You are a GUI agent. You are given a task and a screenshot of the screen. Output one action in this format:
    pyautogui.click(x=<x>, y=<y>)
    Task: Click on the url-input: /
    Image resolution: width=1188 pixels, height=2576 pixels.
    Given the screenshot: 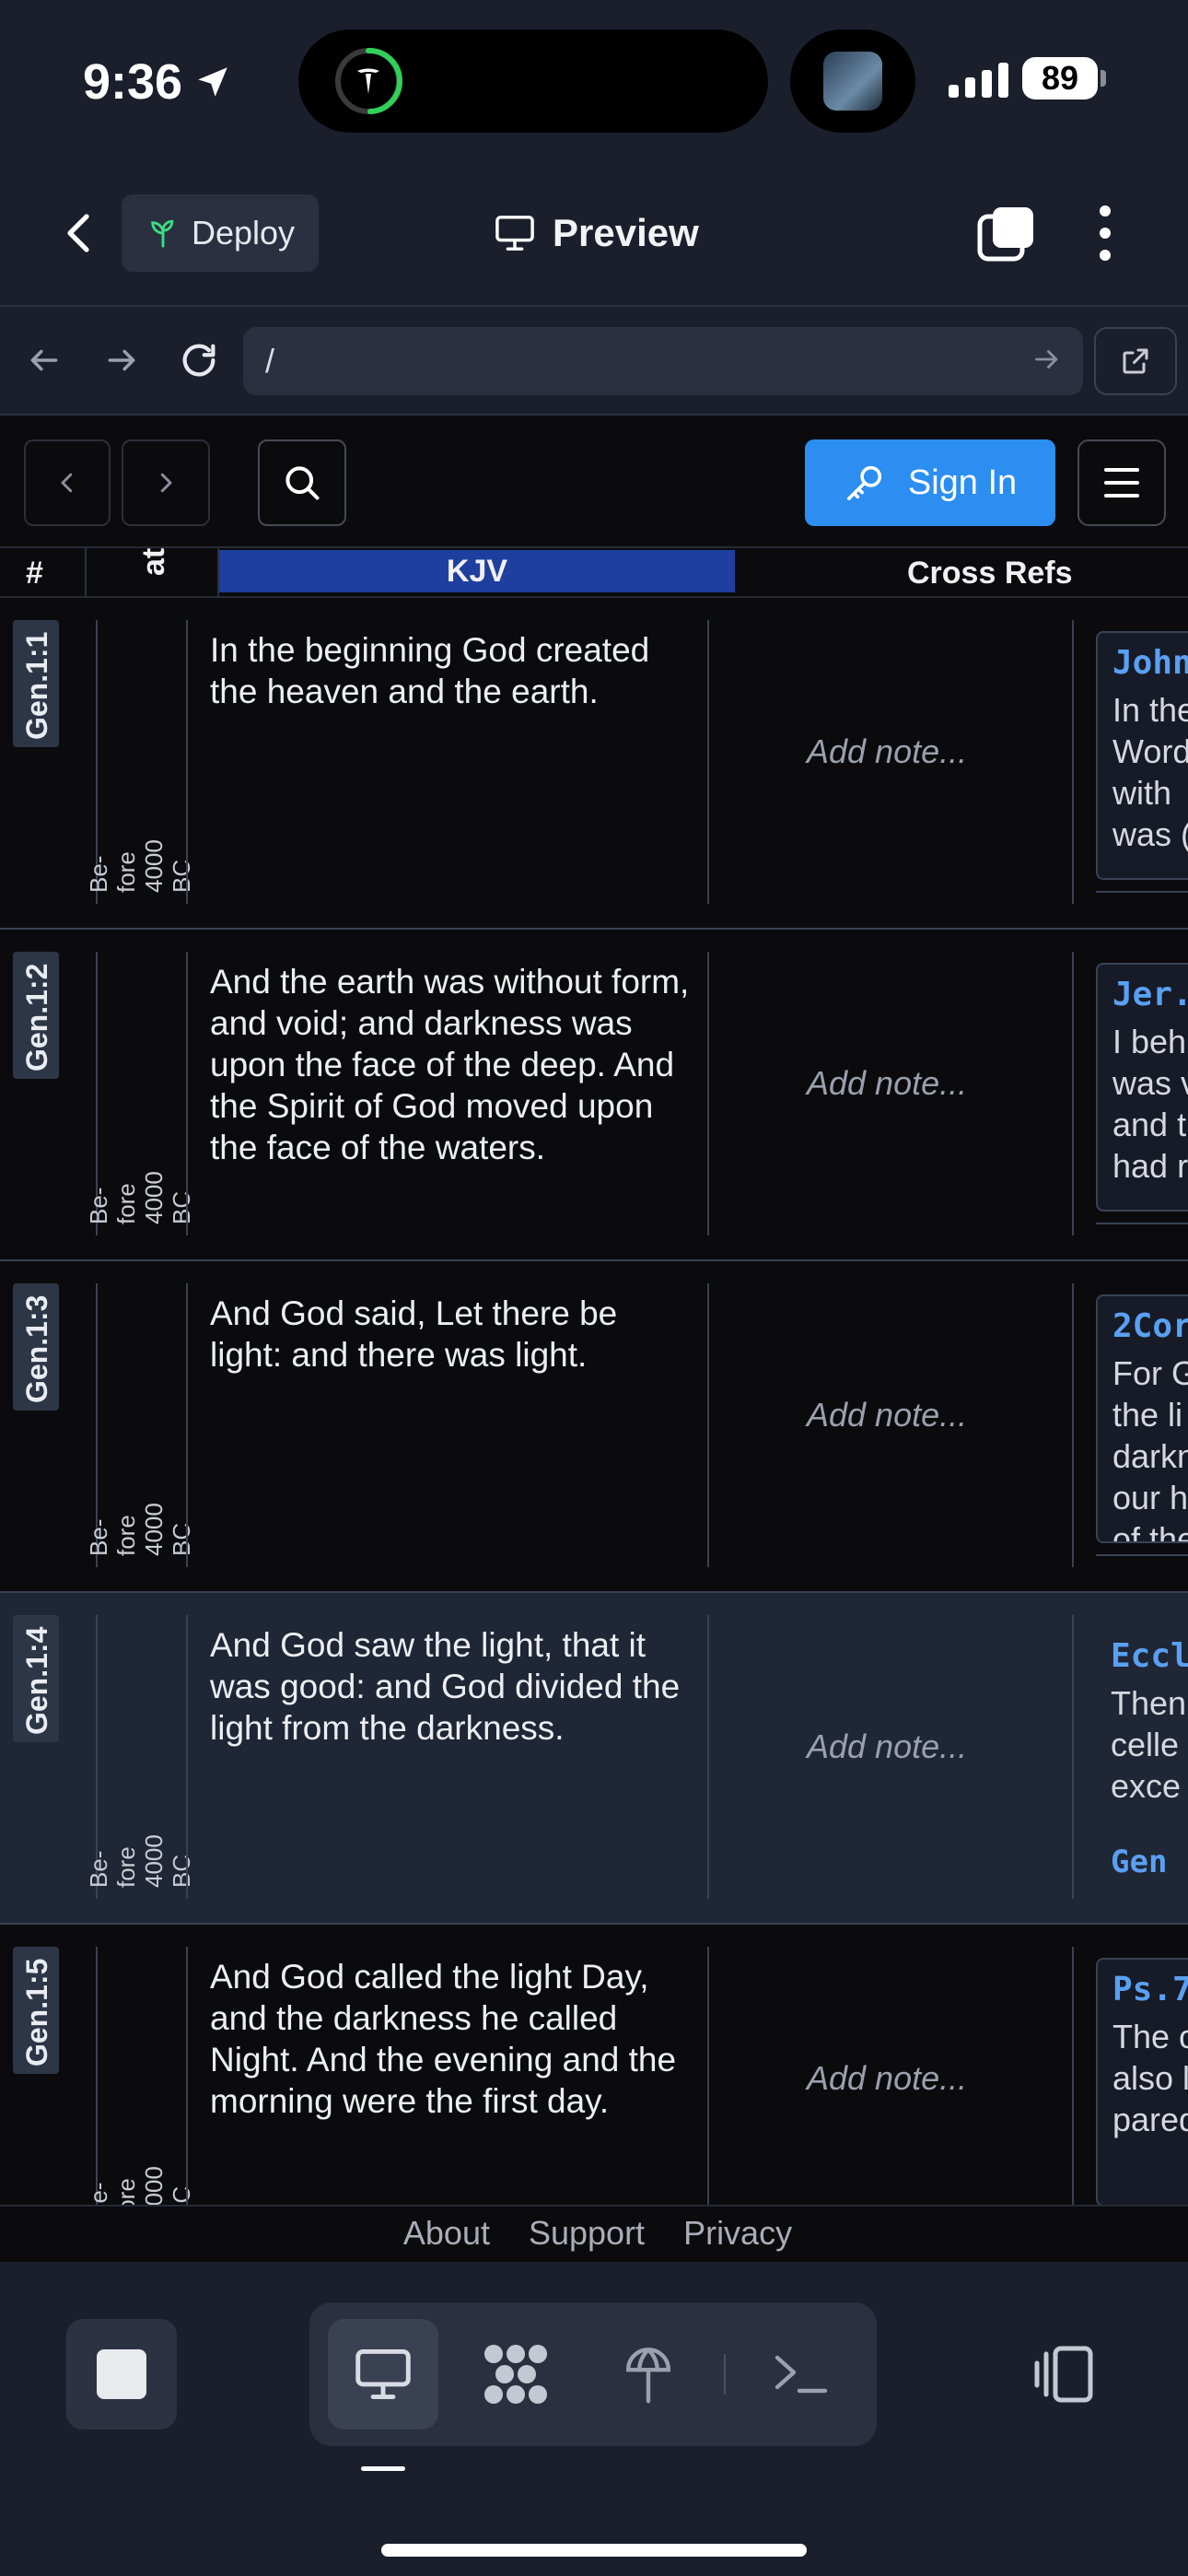 What is the action you would take?
    pyautogui.click(x=663, y=361)
    